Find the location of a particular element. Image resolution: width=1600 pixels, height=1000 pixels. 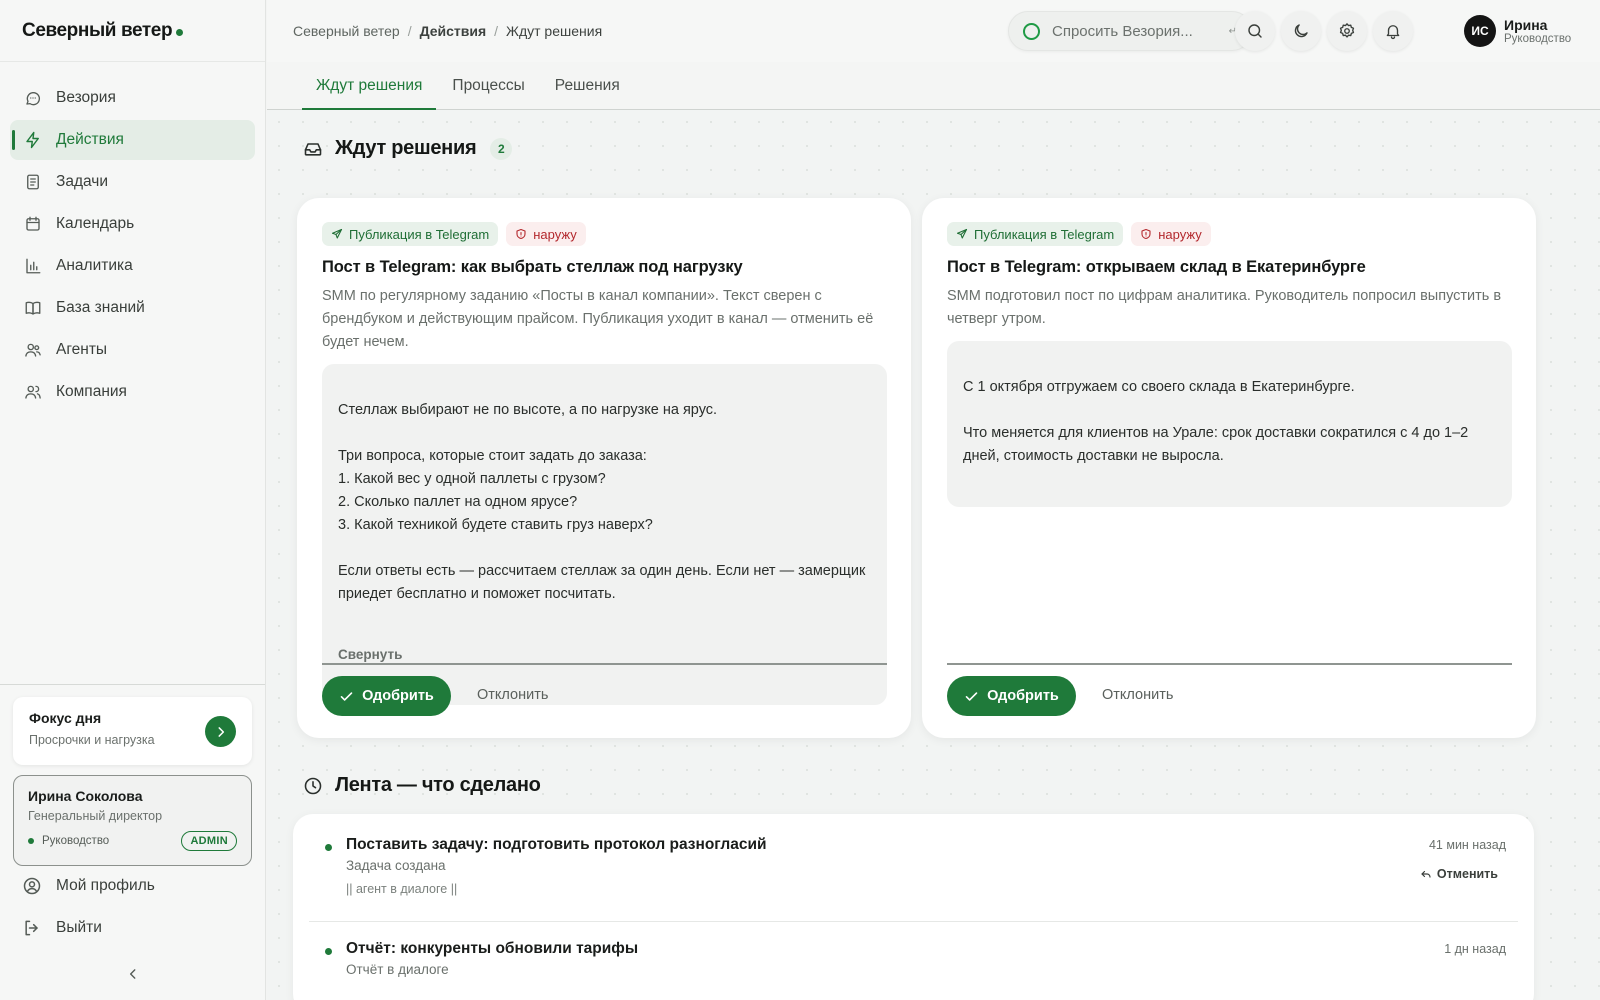

feed-item-meta: || агент в диалоге || is located at coordinates (402, 889).